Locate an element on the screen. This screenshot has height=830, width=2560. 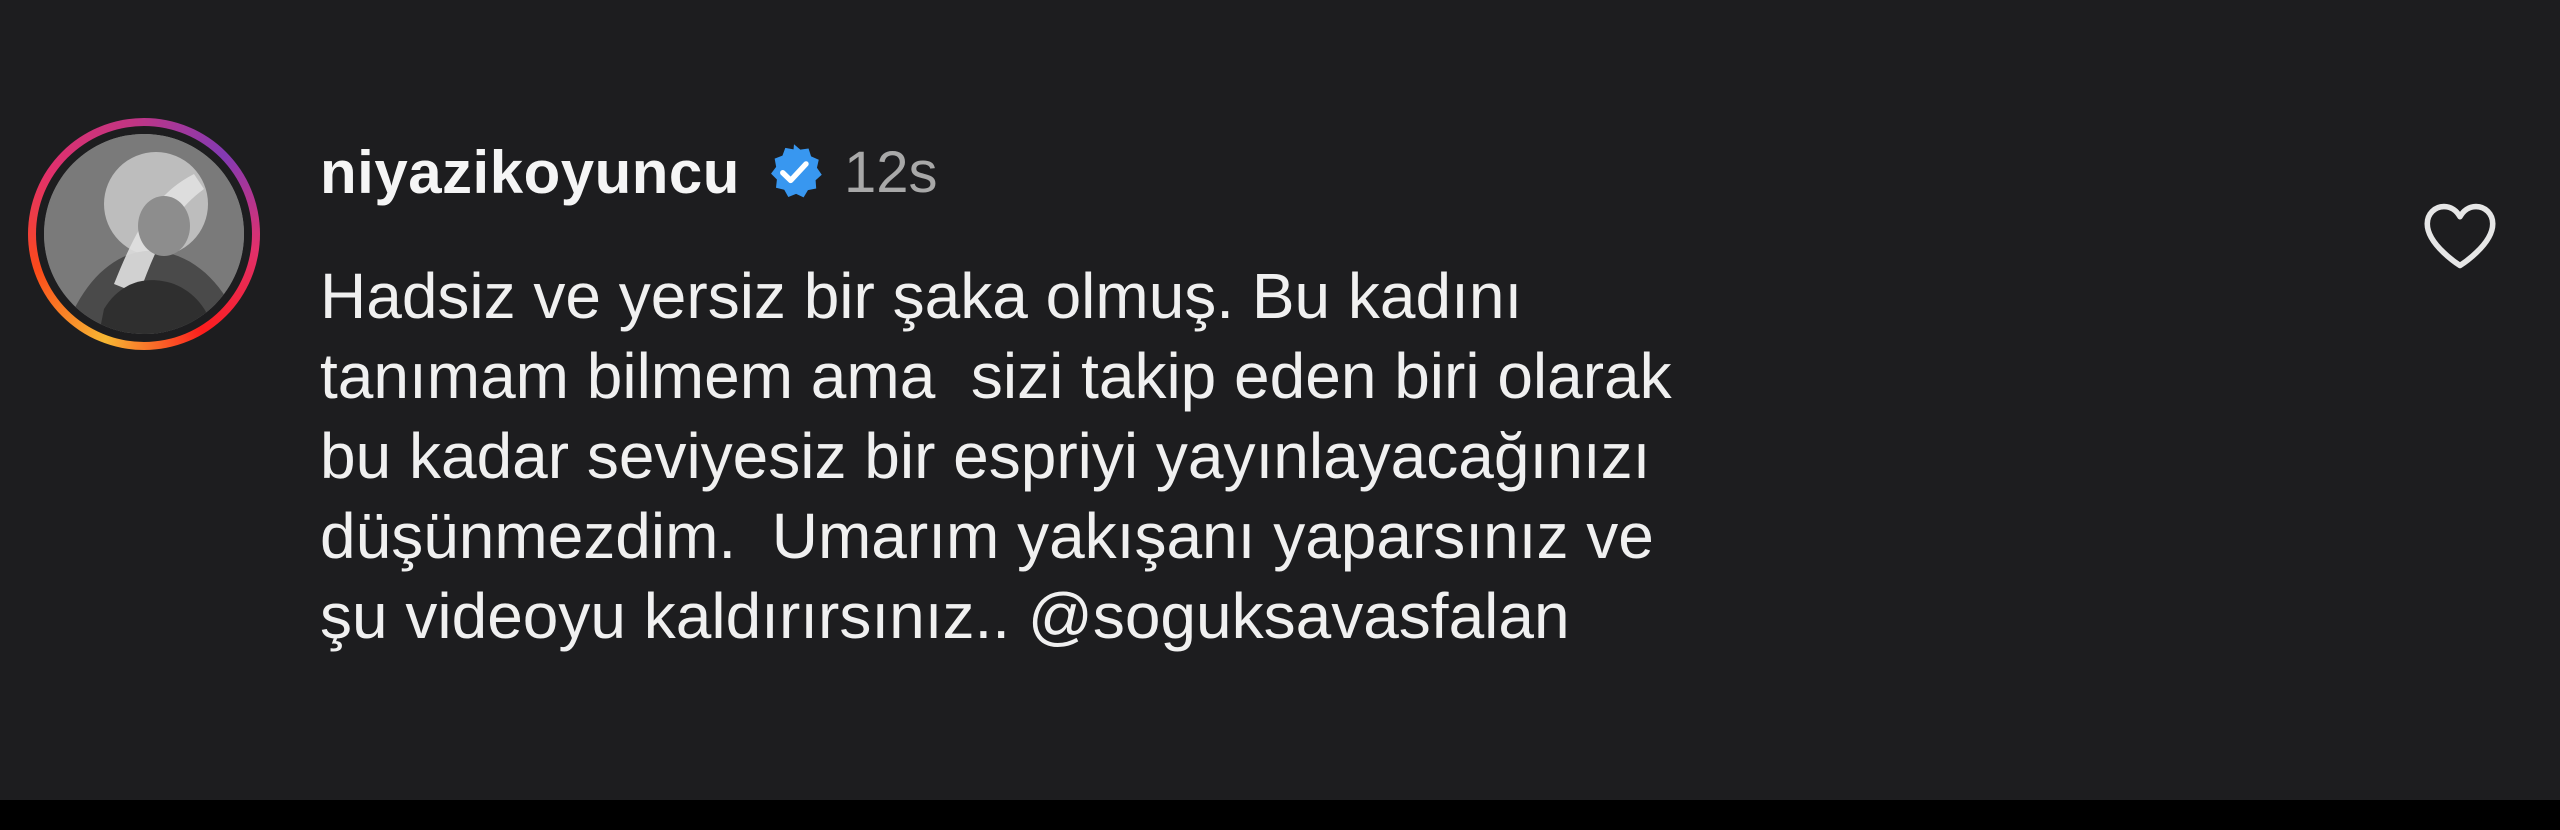
verified-badge-icon is located at coordinates (794, 172).